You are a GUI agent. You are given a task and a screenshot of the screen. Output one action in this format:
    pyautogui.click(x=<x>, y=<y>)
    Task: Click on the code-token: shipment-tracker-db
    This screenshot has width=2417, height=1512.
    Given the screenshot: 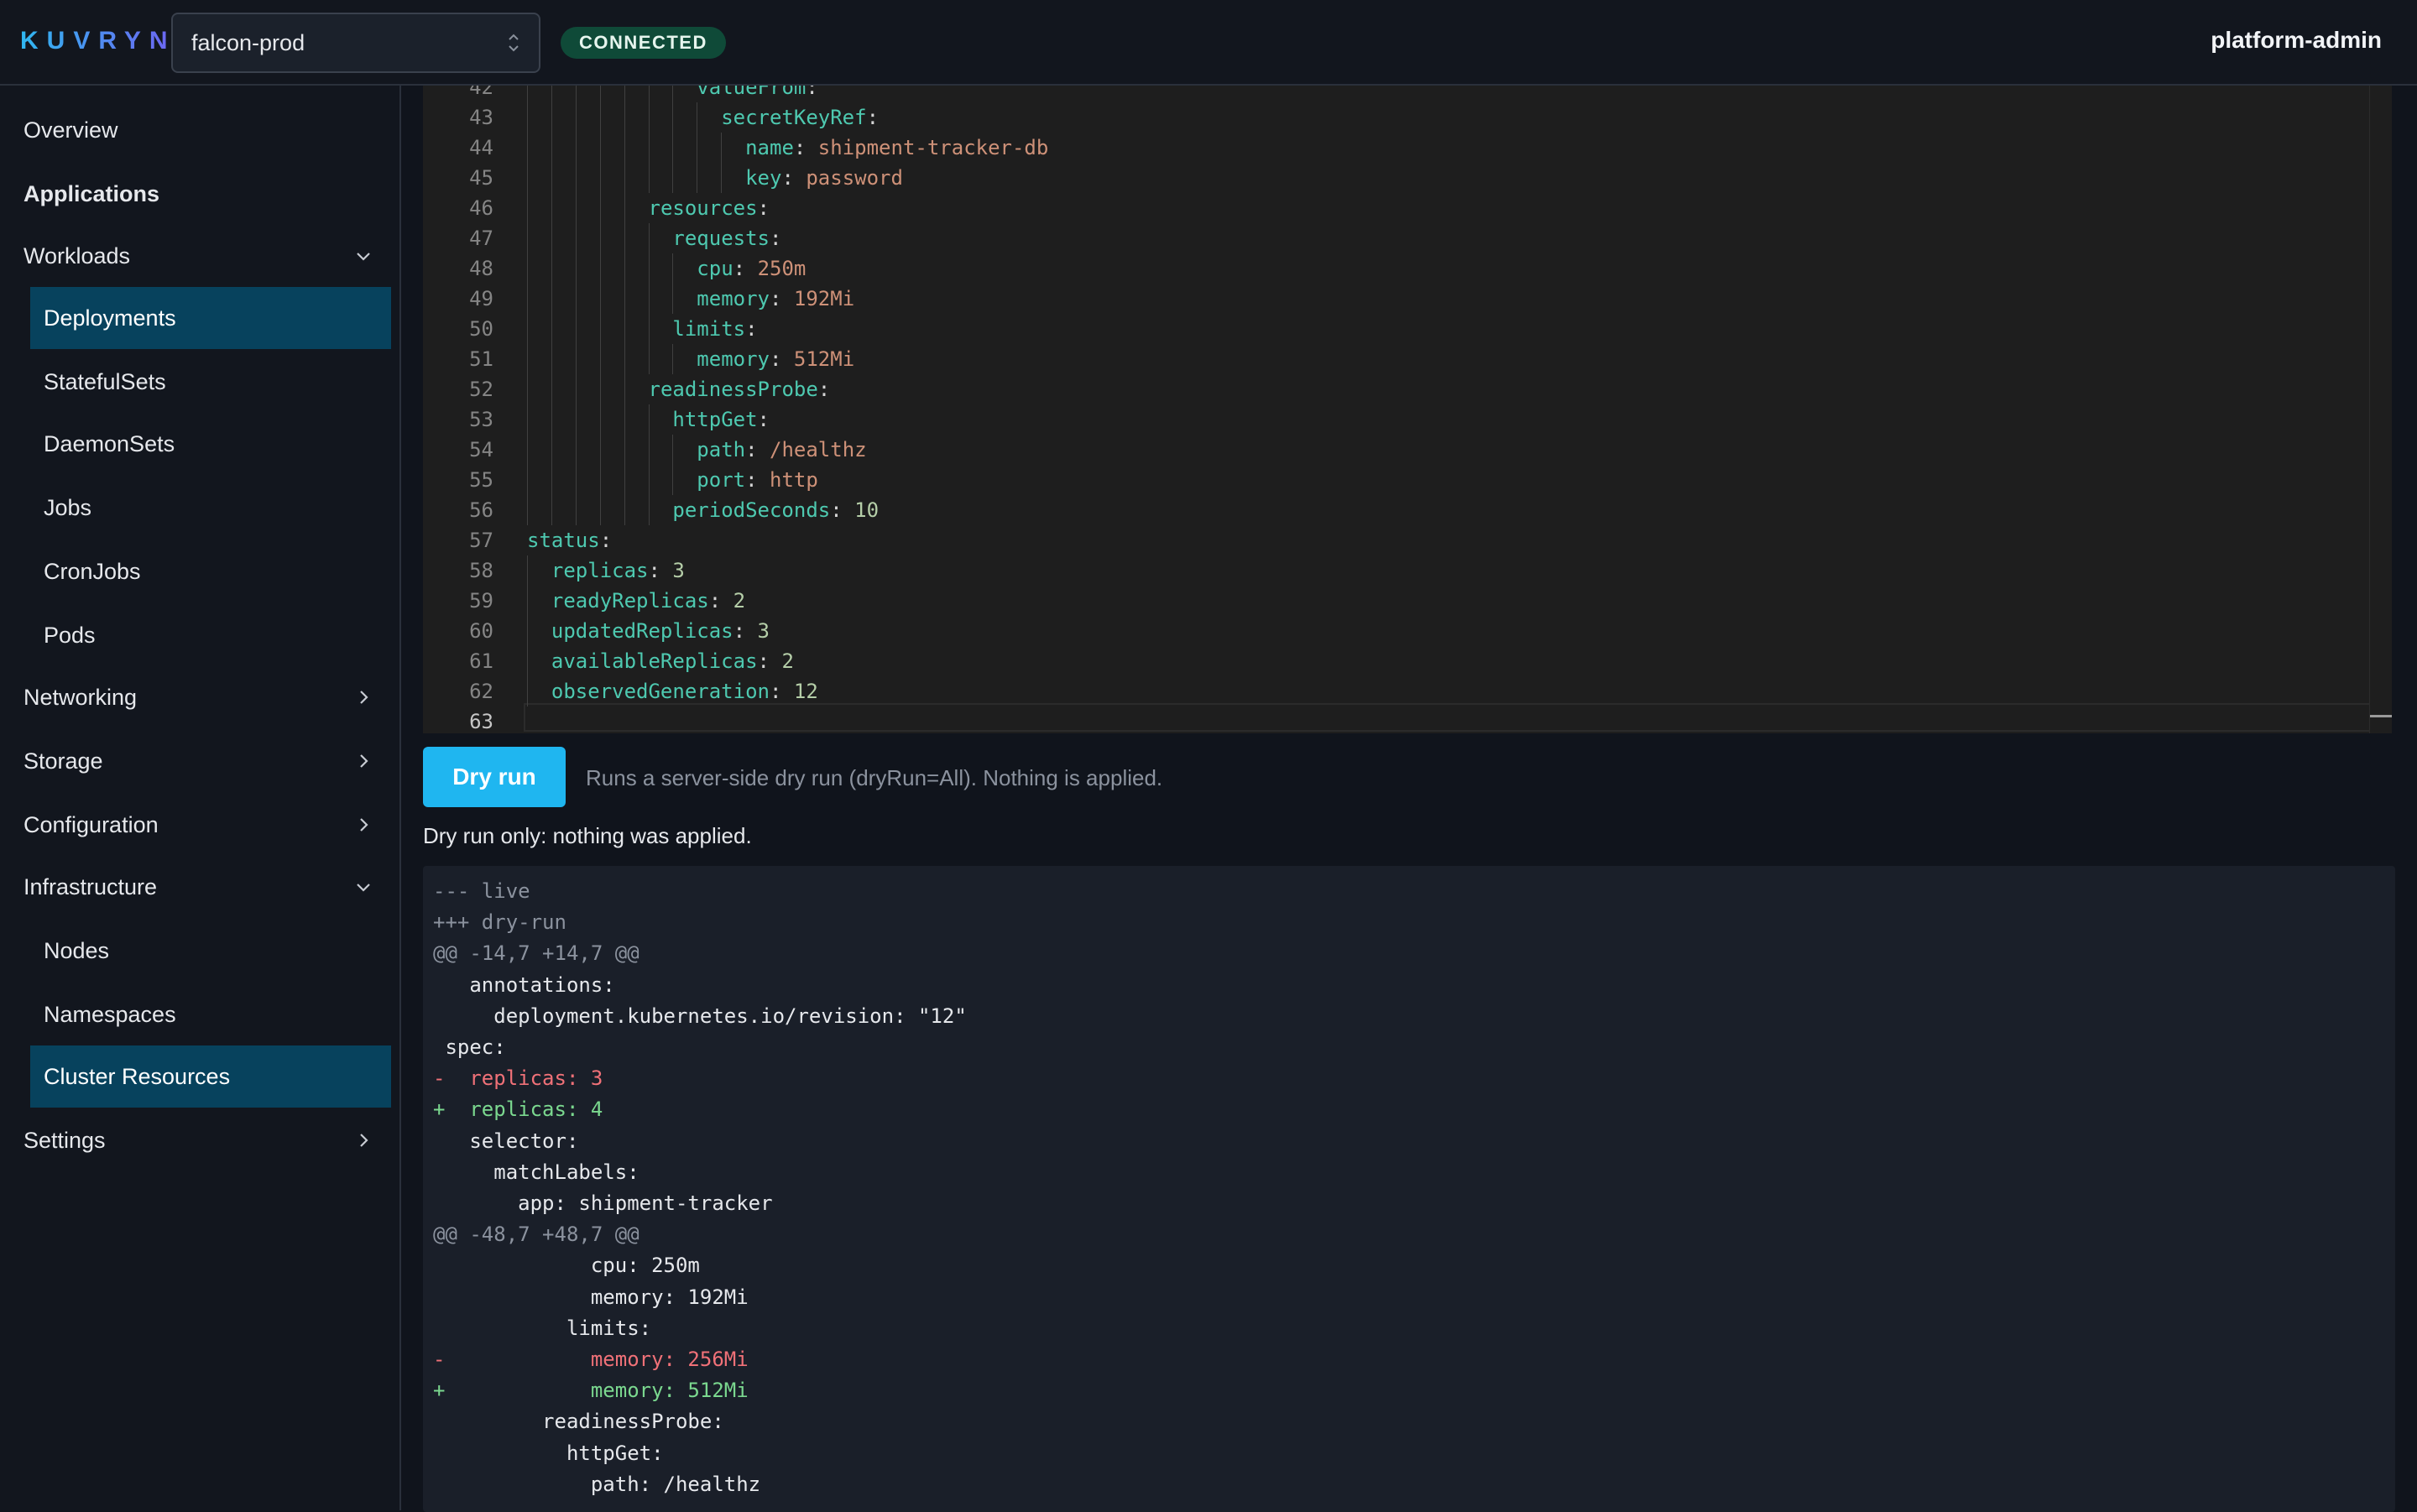 What is the action you would take?
    pyautogui.click(x=933, y=147)
    